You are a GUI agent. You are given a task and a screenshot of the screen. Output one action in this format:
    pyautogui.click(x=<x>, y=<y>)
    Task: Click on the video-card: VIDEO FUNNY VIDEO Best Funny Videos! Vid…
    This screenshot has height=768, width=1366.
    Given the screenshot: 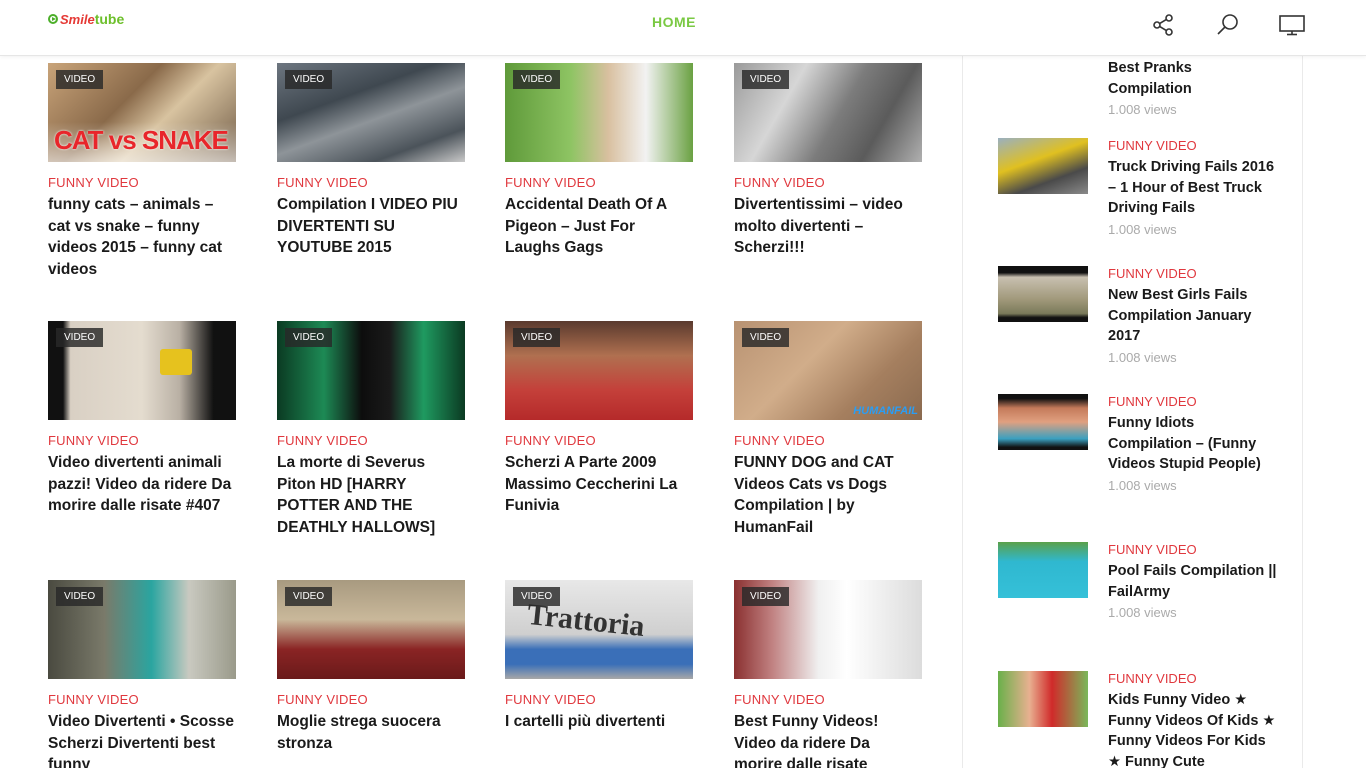 What is the action you would take?
    pyautogui.click(x=828, y=674)
    